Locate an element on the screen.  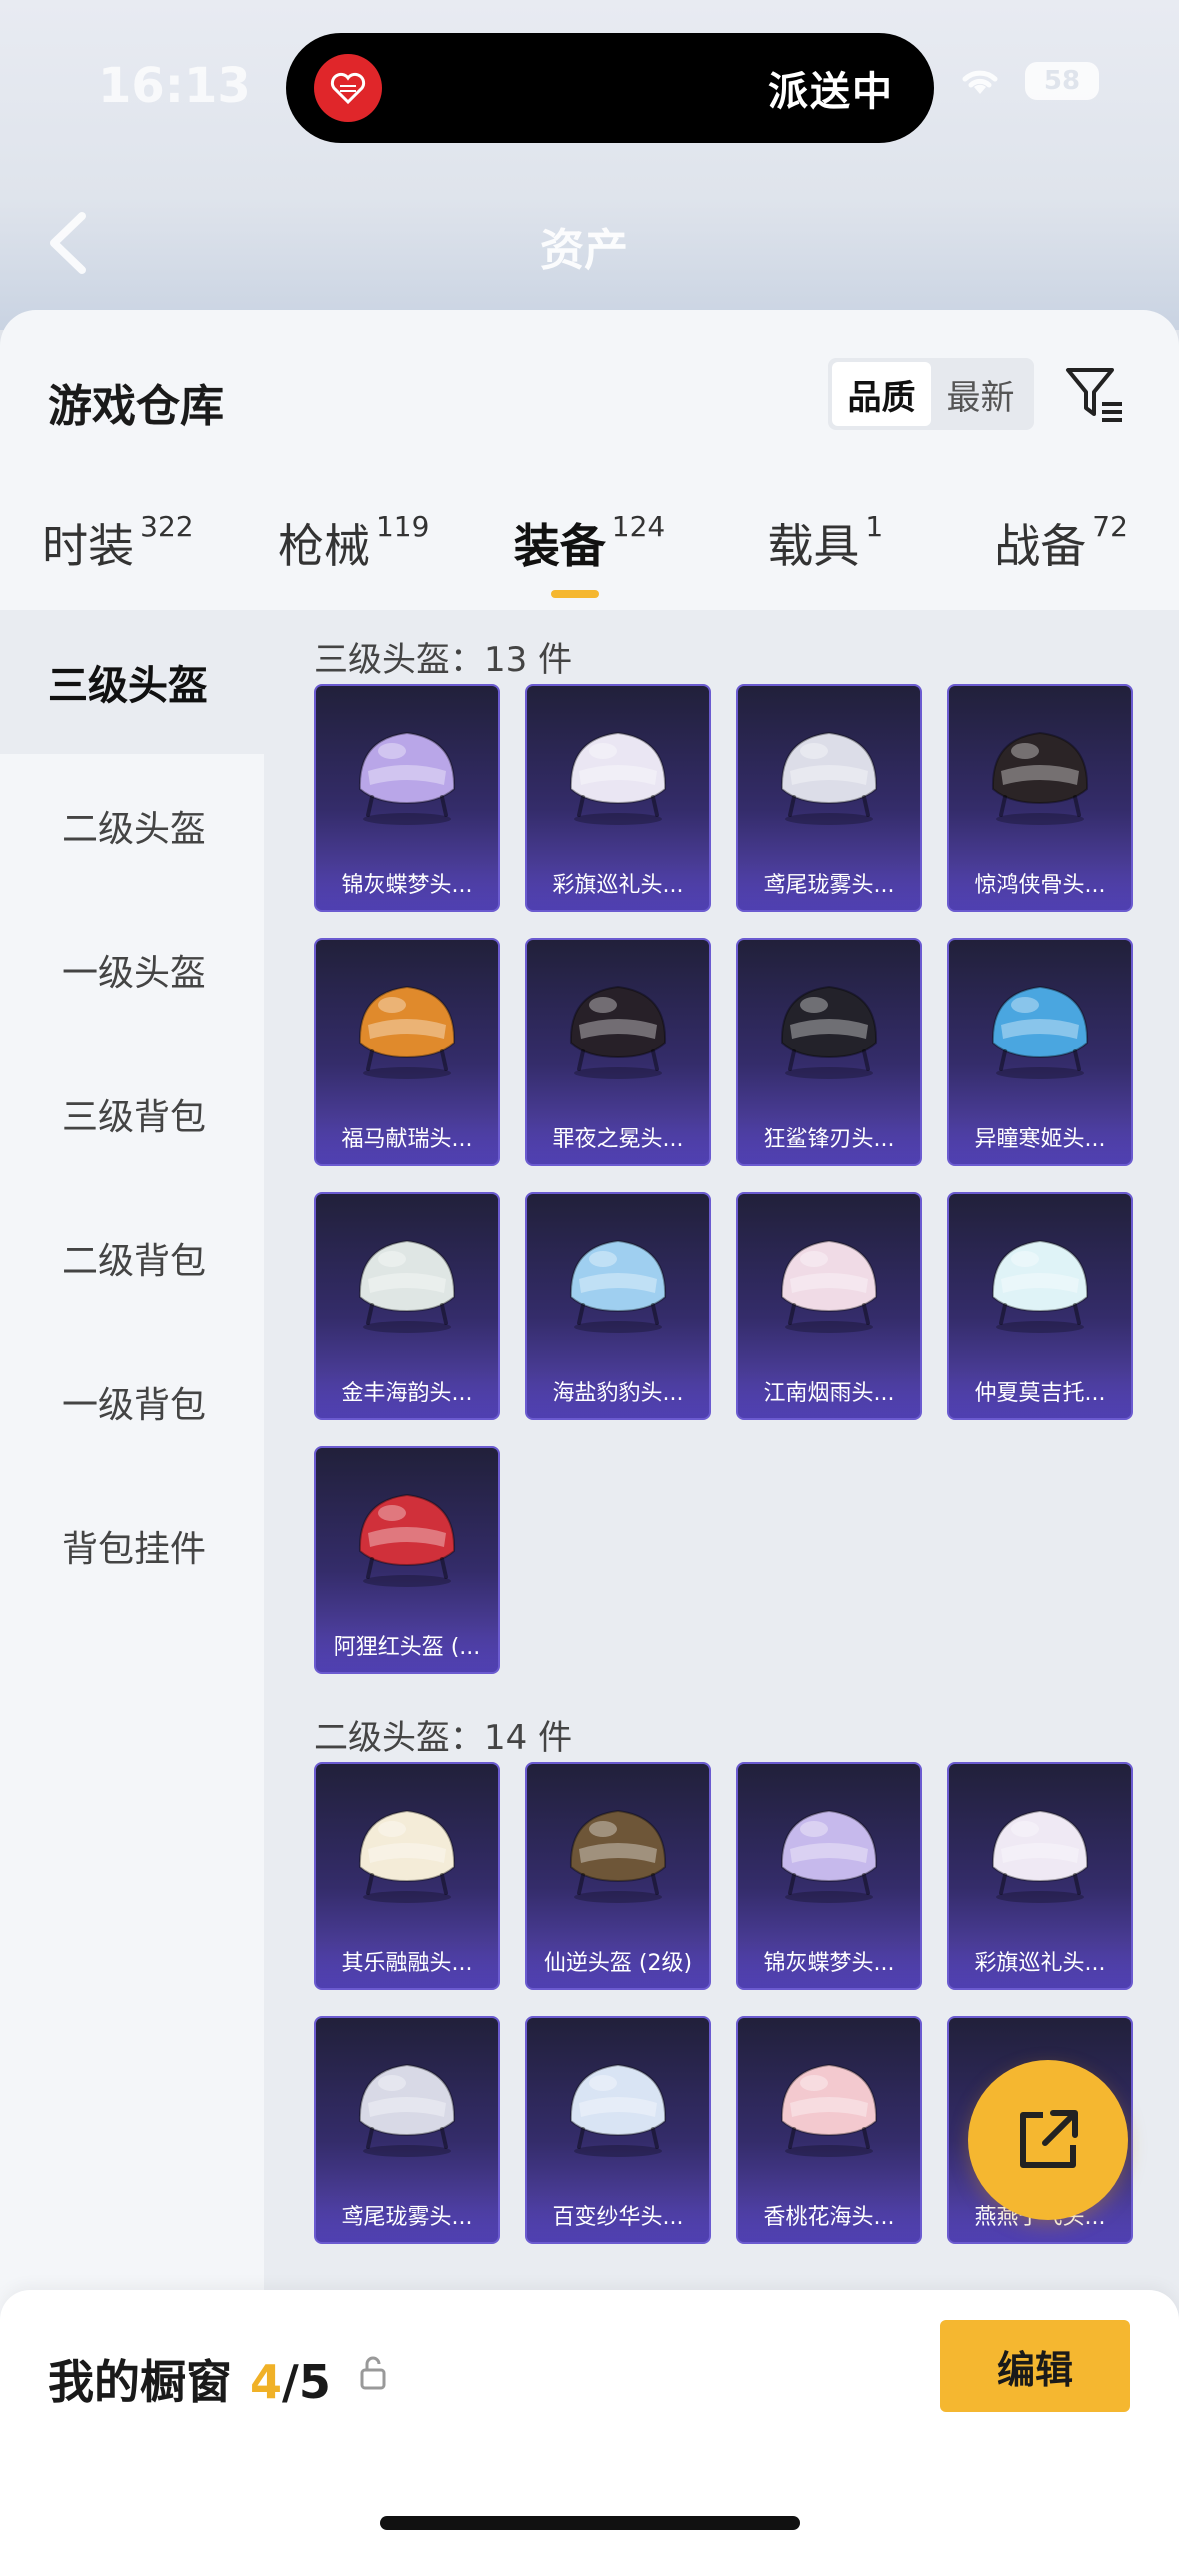
tab-vehicles: 载具 1 is located at coordinates (825, 555).